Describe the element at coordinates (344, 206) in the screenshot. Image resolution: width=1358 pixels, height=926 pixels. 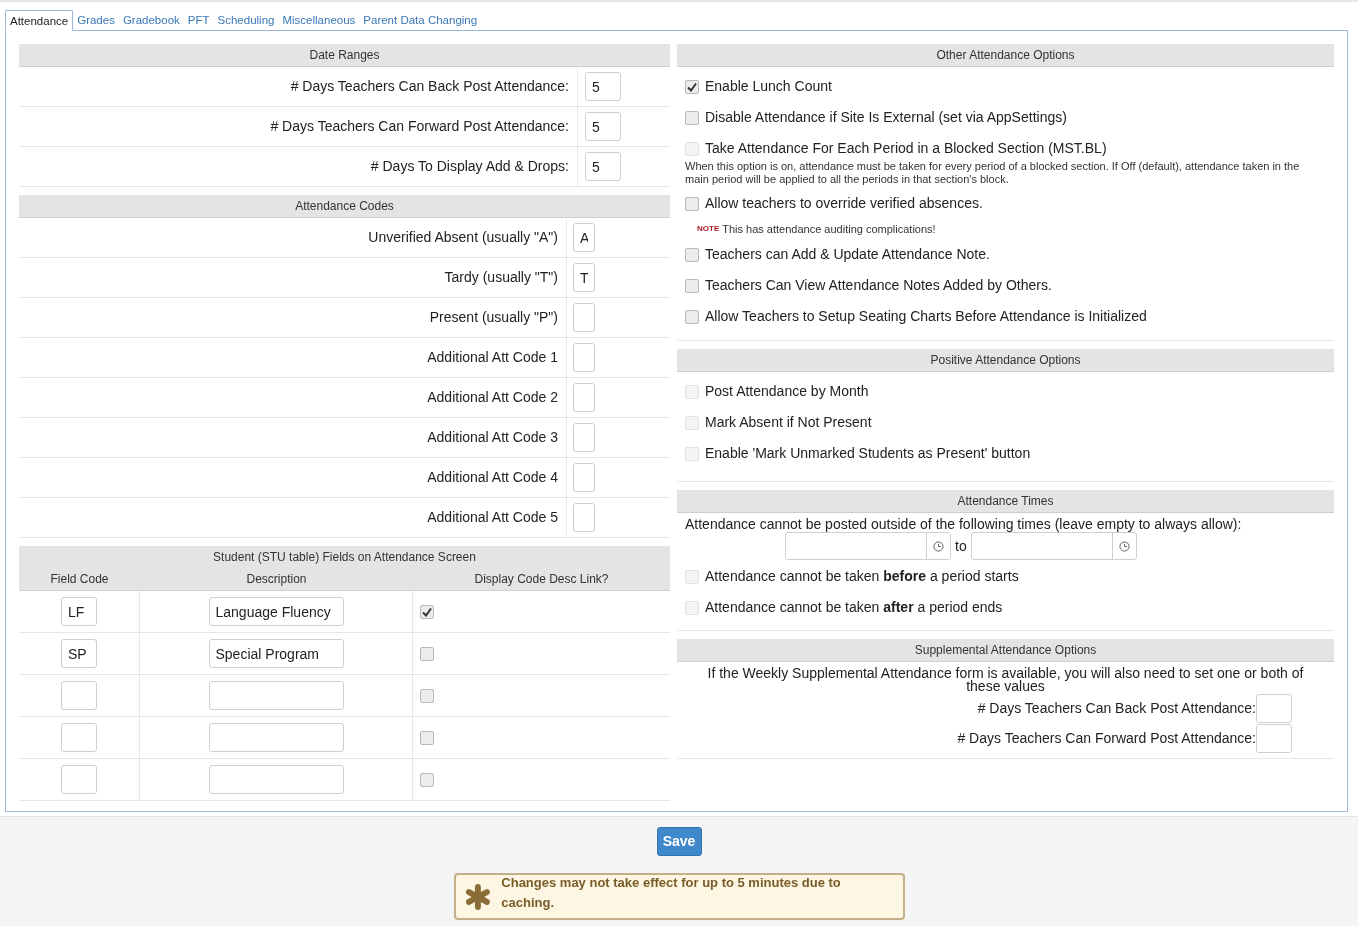
I see `section-header: Attendance Codes` at that location.